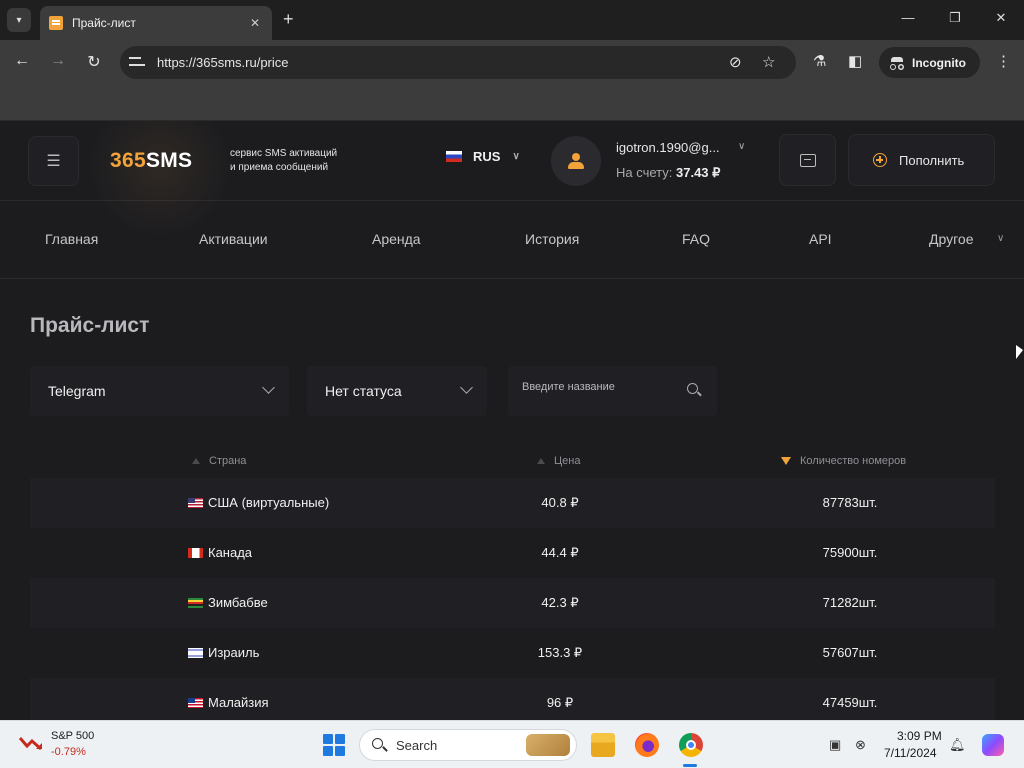  Describe the element at coordinates (957, 745) in the screenshot. I see `bell-icon: 🔔︎` at that location.